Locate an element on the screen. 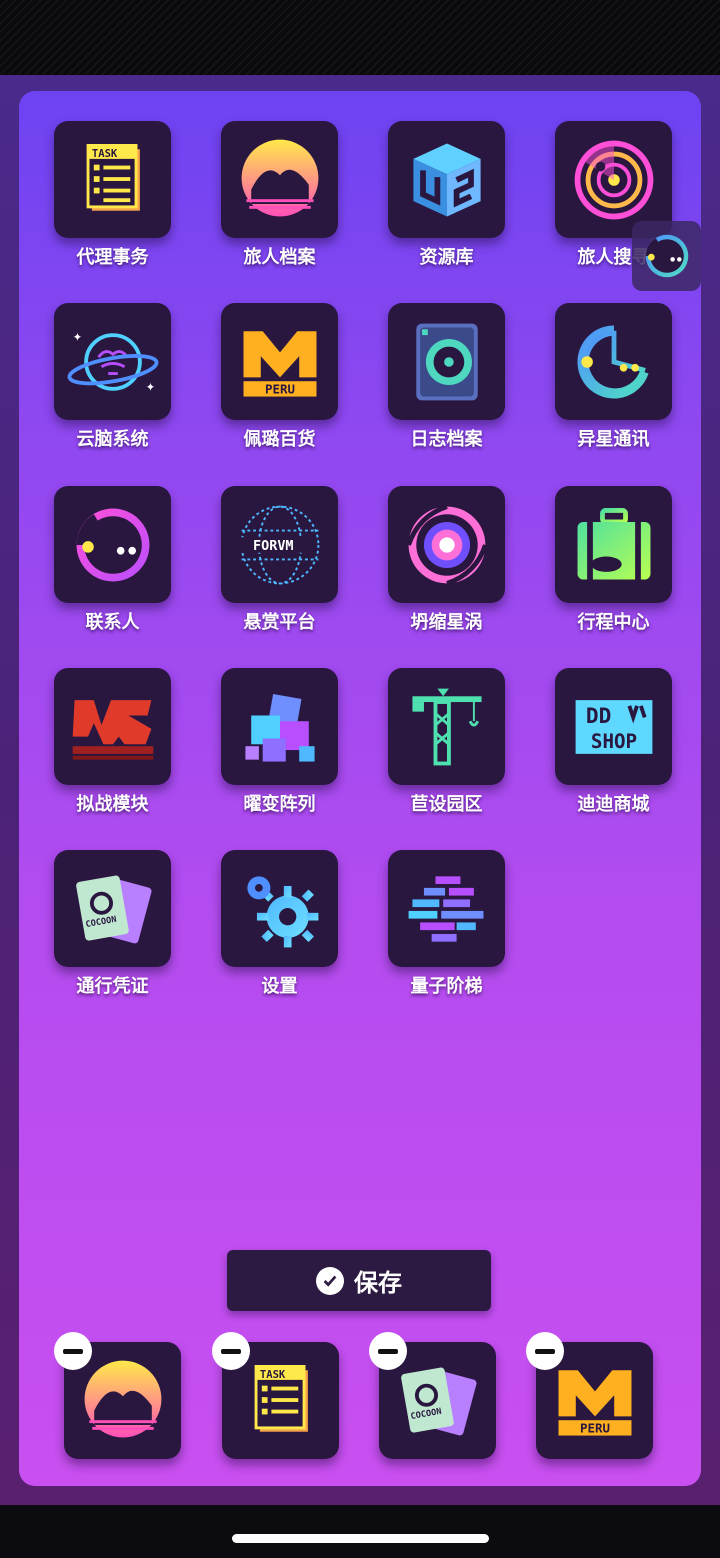  forum-globe-icon: FORVM is located at coordinates (279, 544).